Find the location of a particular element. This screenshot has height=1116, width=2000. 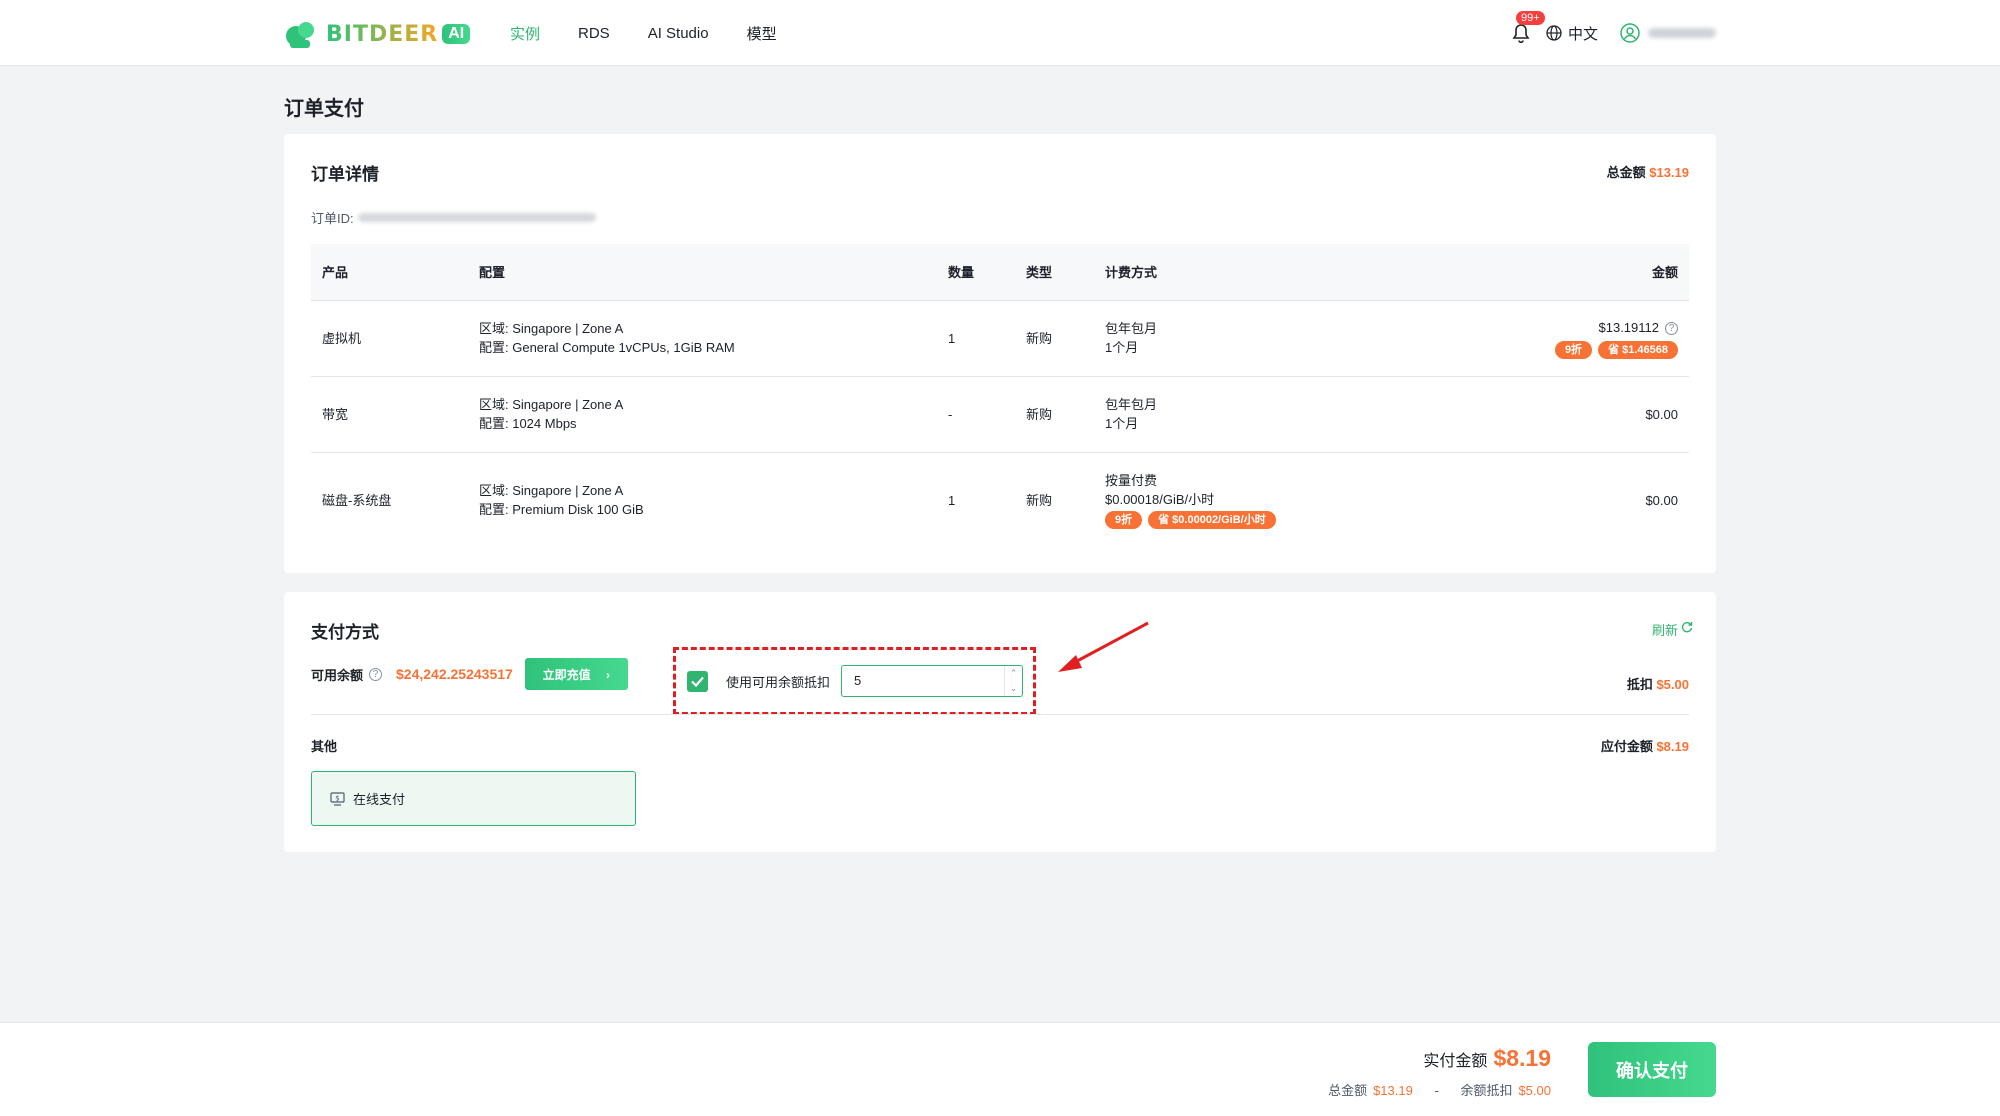

order-id-redacted is located at coordinates (476, 217).